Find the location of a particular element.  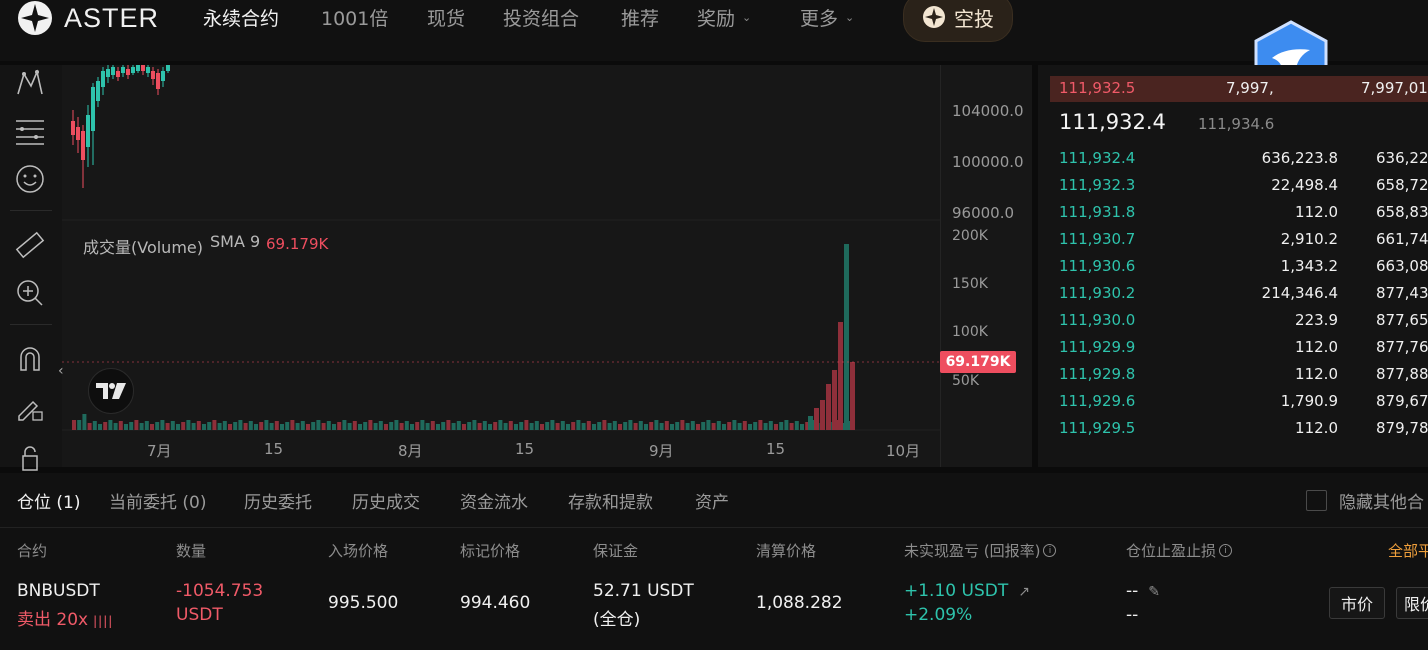

lock-drawing-tool is located at coordinates (30, 407).